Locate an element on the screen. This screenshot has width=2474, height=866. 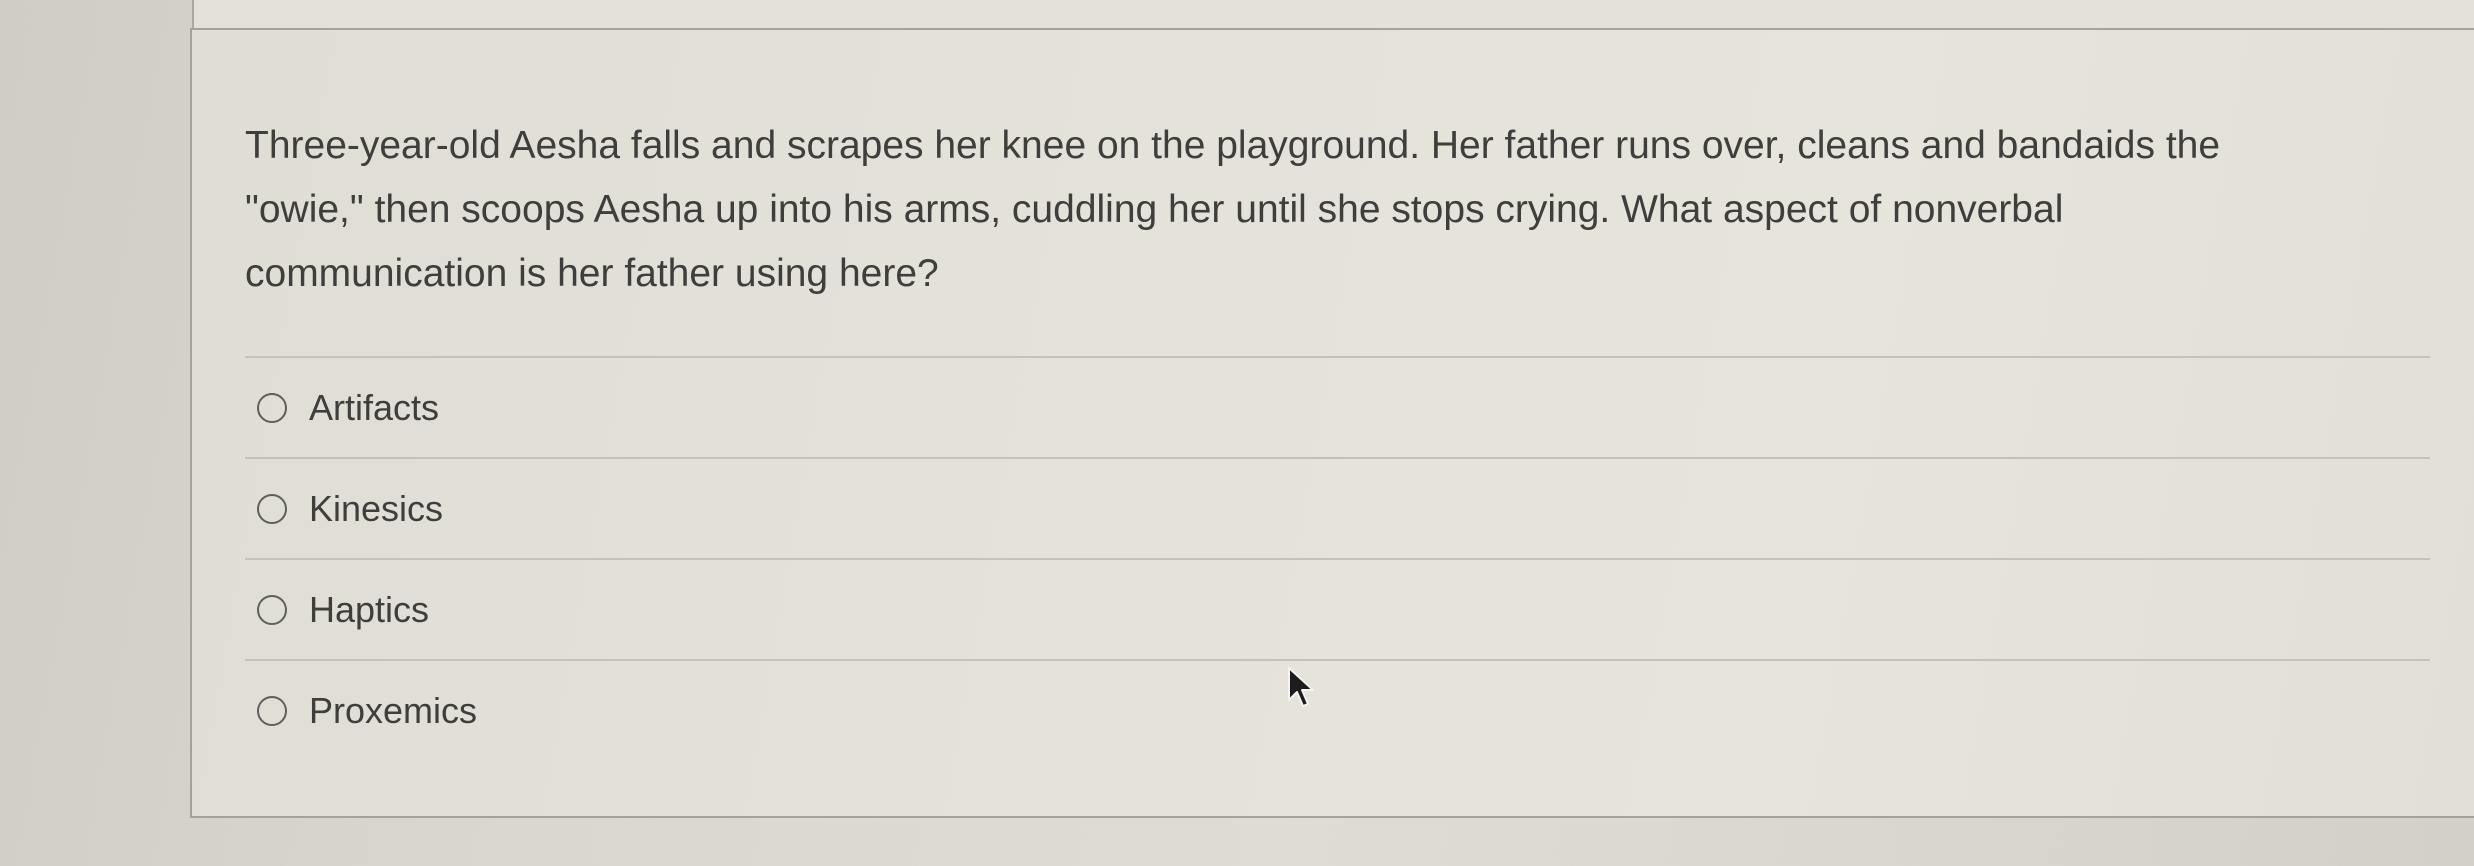
option-label: Proxemics is located at coordinates (393, 710).